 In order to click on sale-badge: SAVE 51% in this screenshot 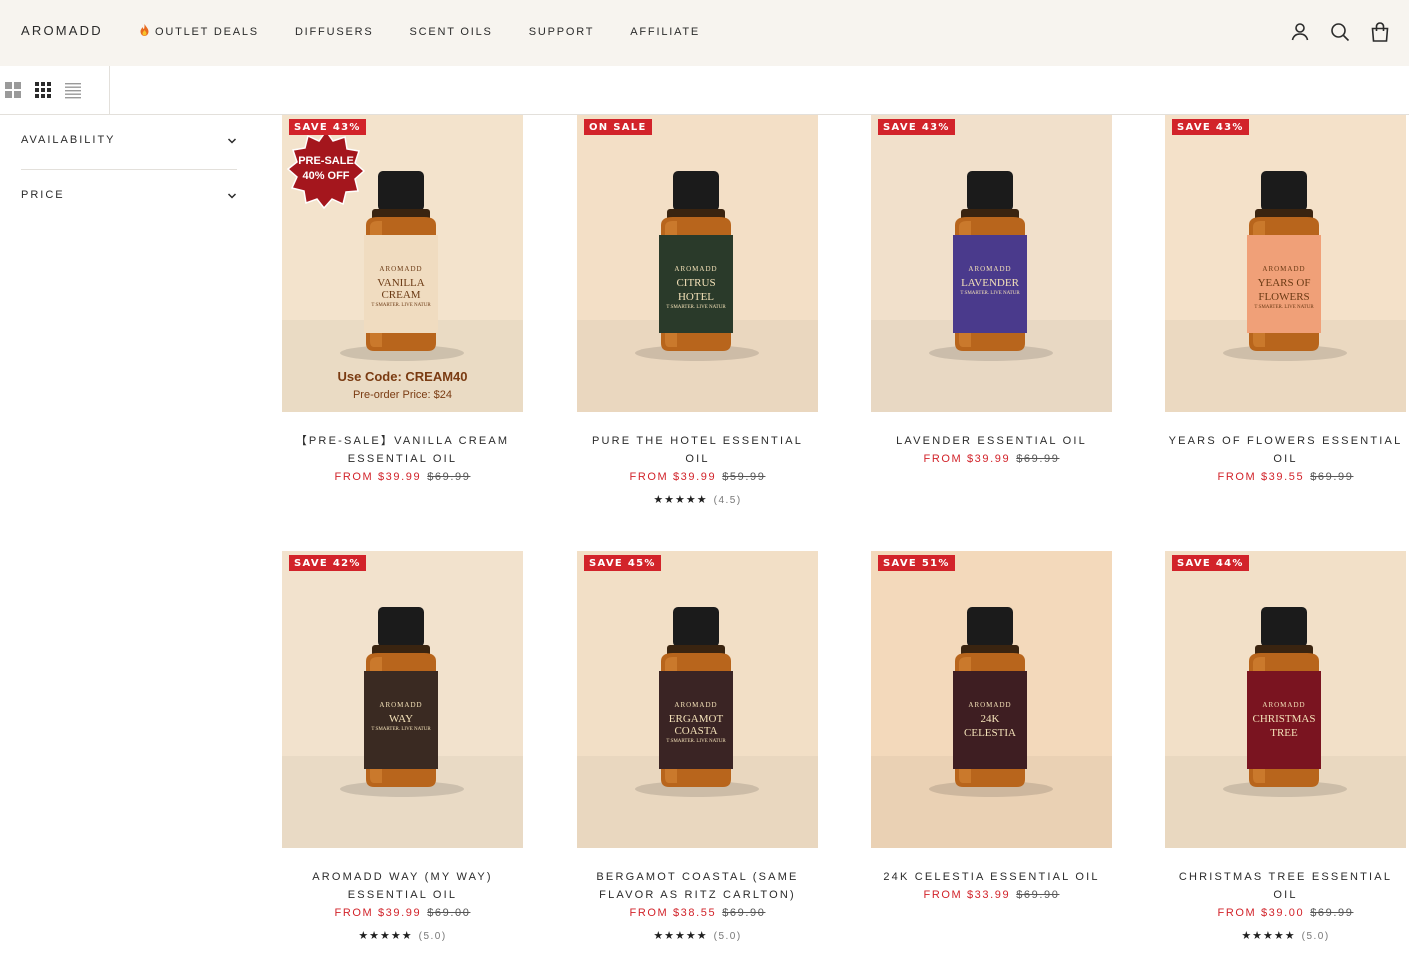, I will do `click(916, 563)`.